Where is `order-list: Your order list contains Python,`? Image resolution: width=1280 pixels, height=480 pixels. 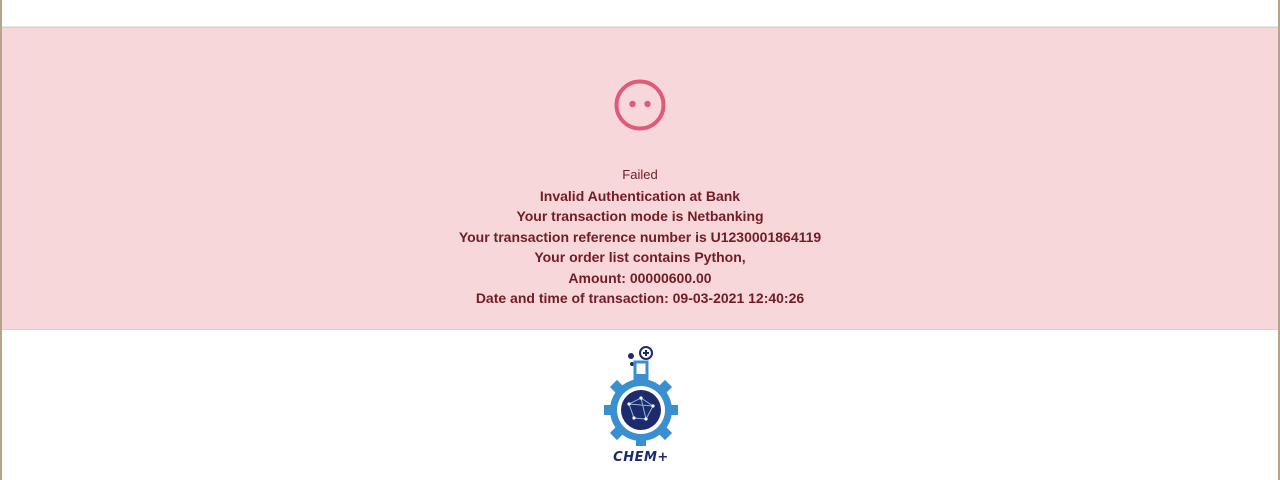 order-list: Your order list contains Python, is located at coordinates (640, 257).